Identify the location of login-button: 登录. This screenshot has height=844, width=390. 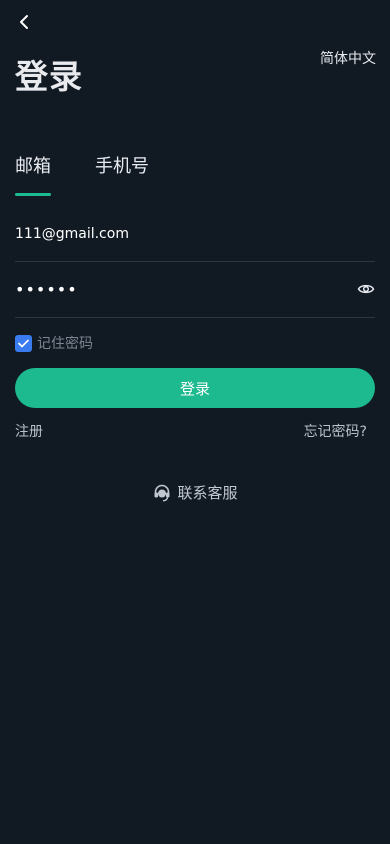
(195, 388).